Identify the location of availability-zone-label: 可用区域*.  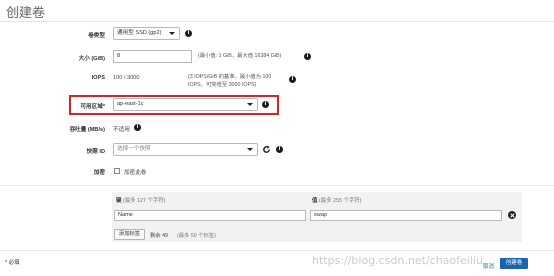
(92, 107).